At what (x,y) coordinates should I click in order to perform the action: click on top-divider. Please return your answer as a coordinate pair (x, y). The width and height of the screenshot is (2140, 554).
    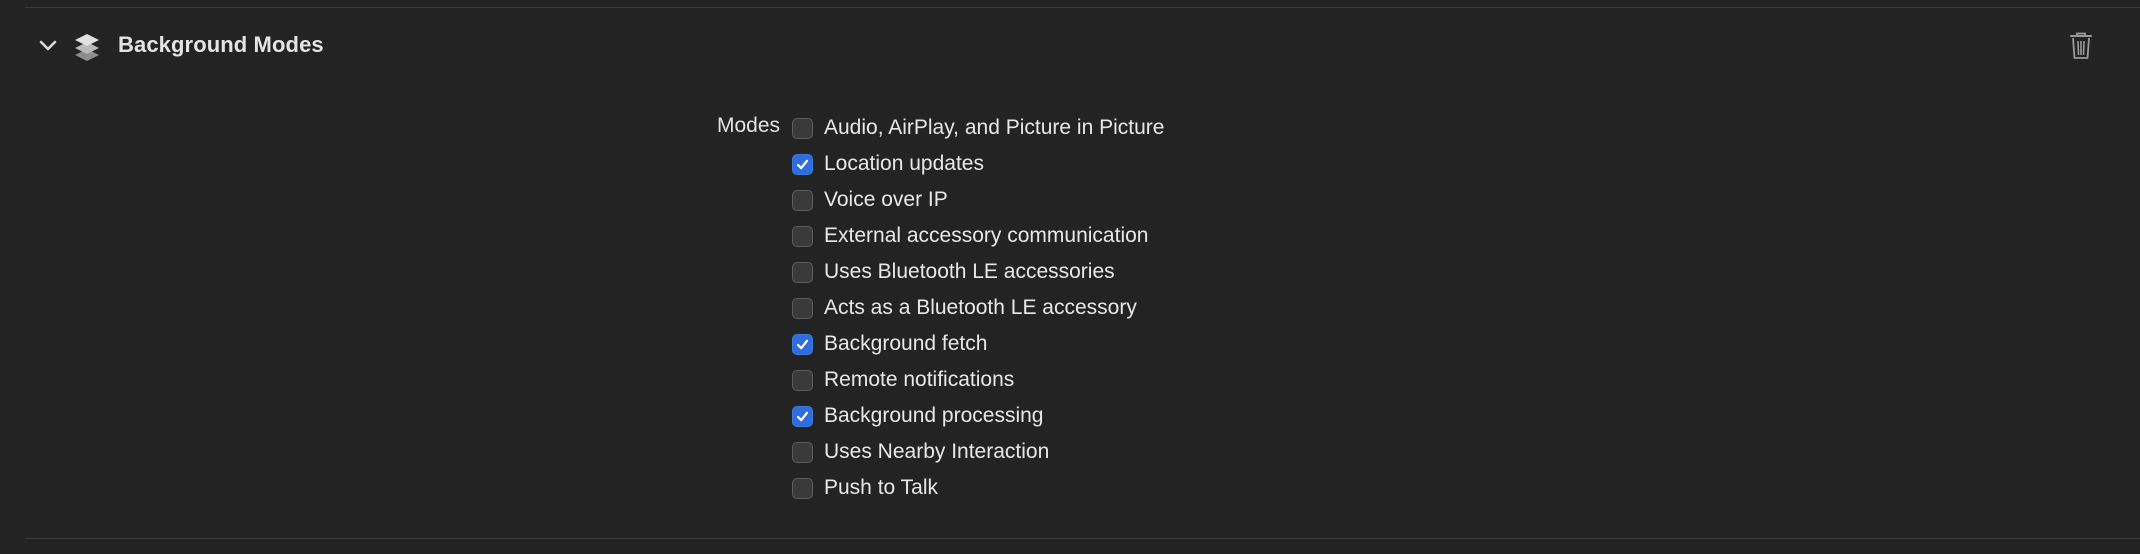
    Looking at the image, I should click on (1082, 7).